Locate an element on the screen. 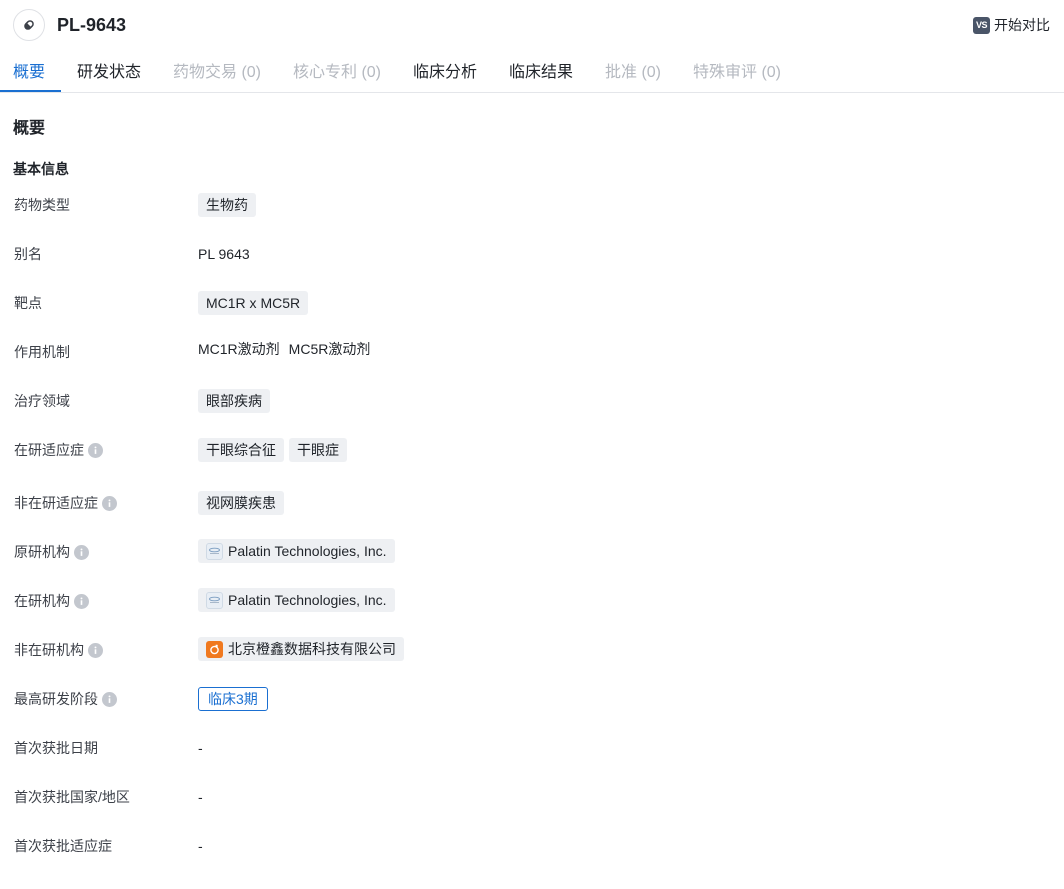 This screenshot has height=889, width=1064. first-approval-region-value: - is located at coordinates (200, 797).